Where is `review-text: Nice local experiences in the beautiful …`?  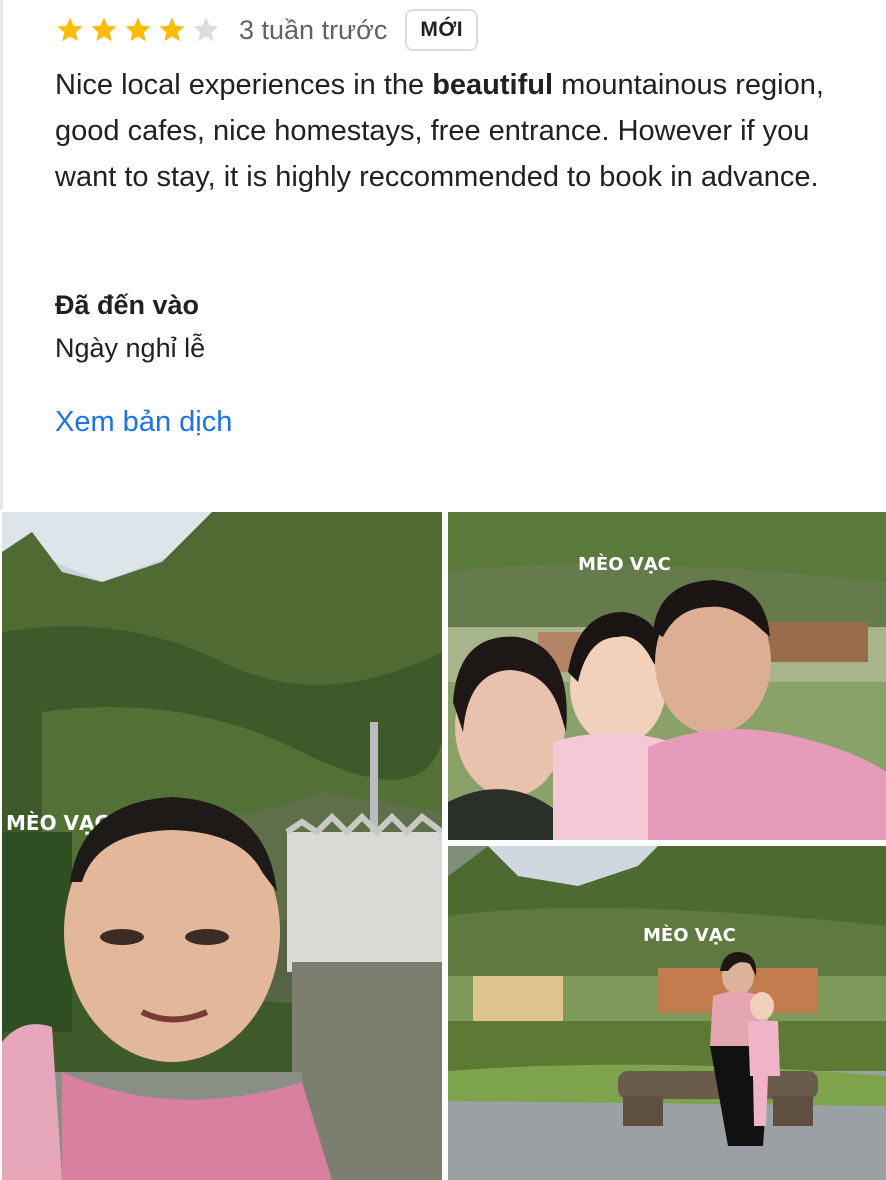
review-text: Nice local experiences in the beautiful … is located at coordinates (450, 131).